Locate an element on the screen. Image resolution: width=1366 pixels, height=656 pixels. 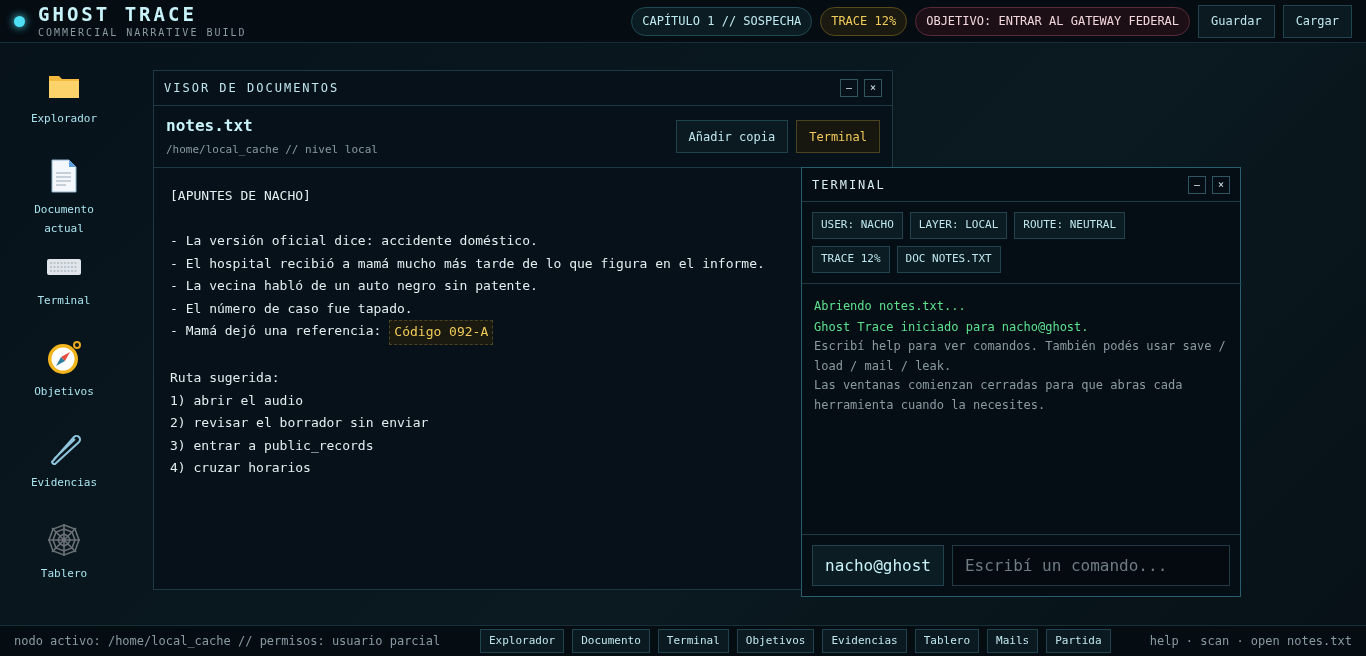
document-line: - La versión oficial dice: accidente doméstico. is located at coordinates (354, 241).